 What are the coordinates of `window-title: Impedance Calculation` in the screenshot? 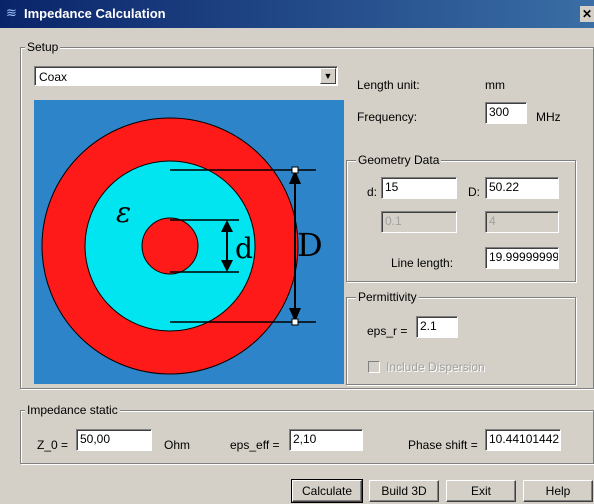 It's located at (95, 13).